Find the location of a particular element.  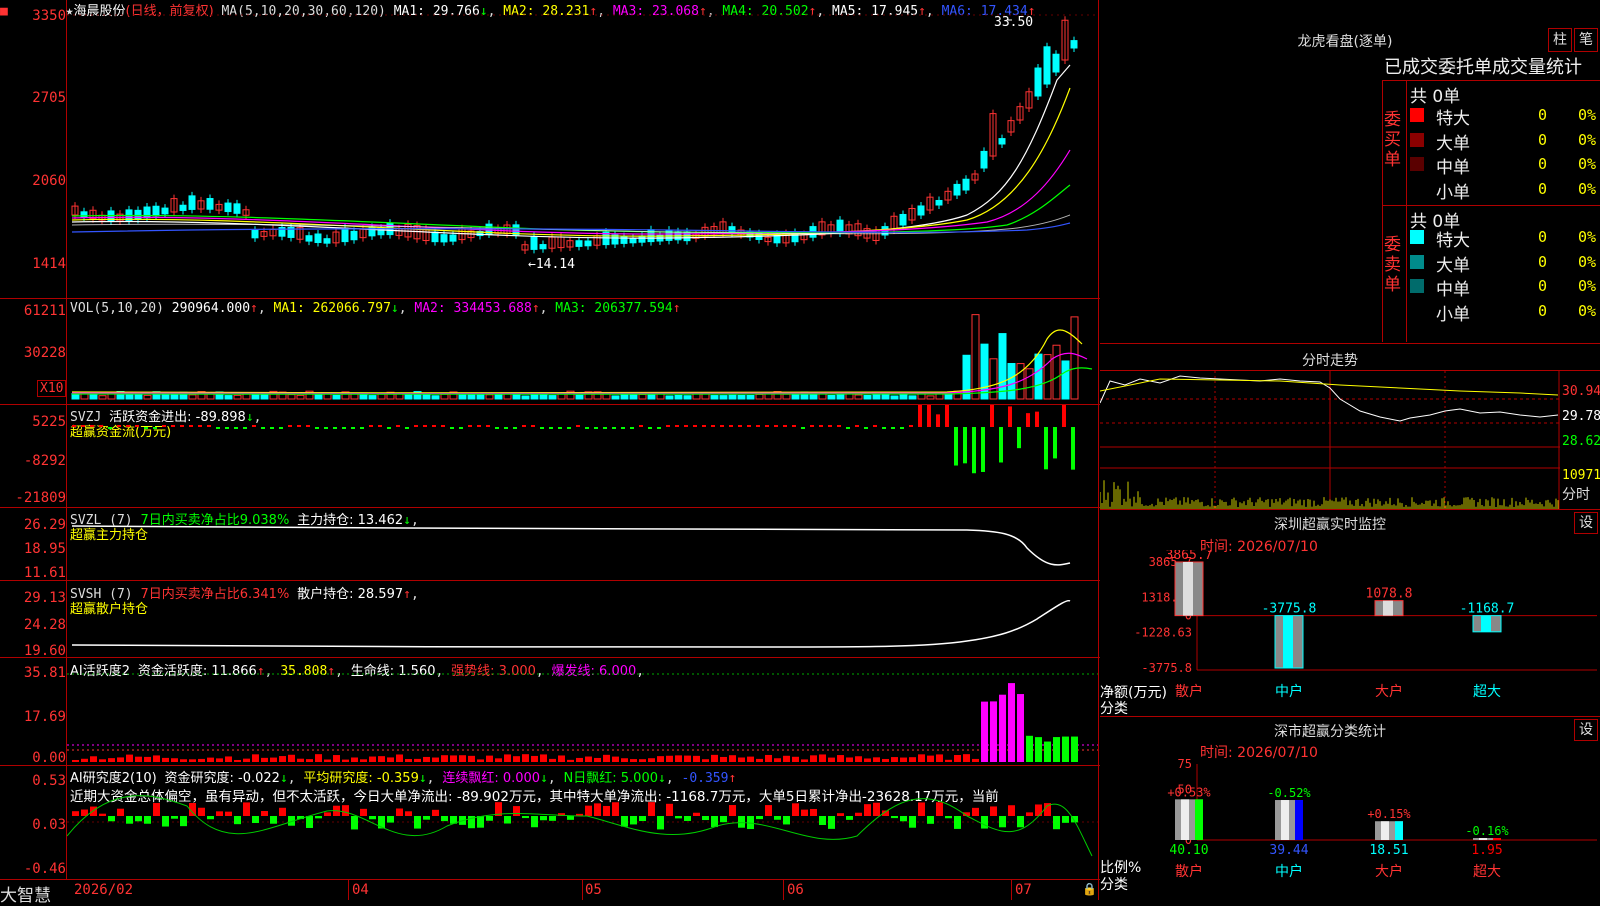

vol-unit-badge: X10 is located at coordinates (52, 388).